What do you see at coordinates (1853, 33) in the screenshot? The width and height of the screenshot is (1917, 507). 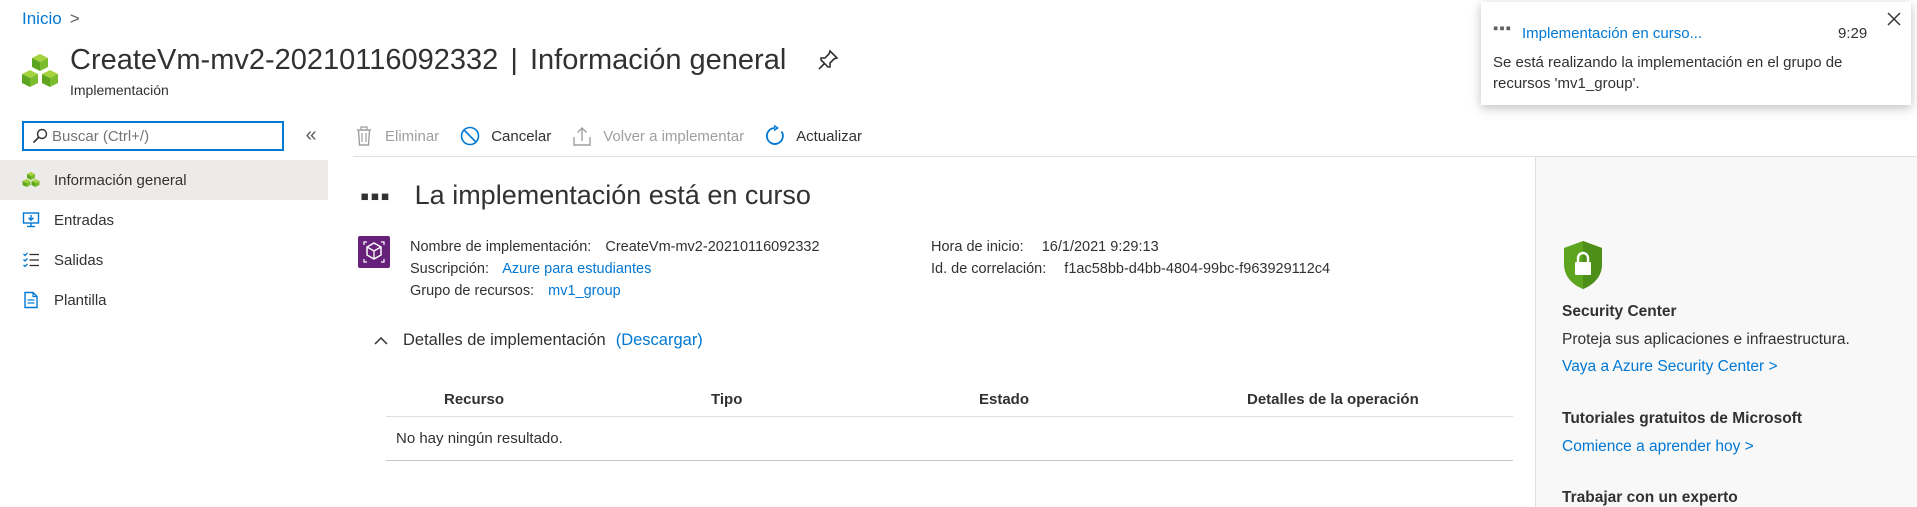 I see `notification-time: 9:29` at bounding box center [1853, 33].